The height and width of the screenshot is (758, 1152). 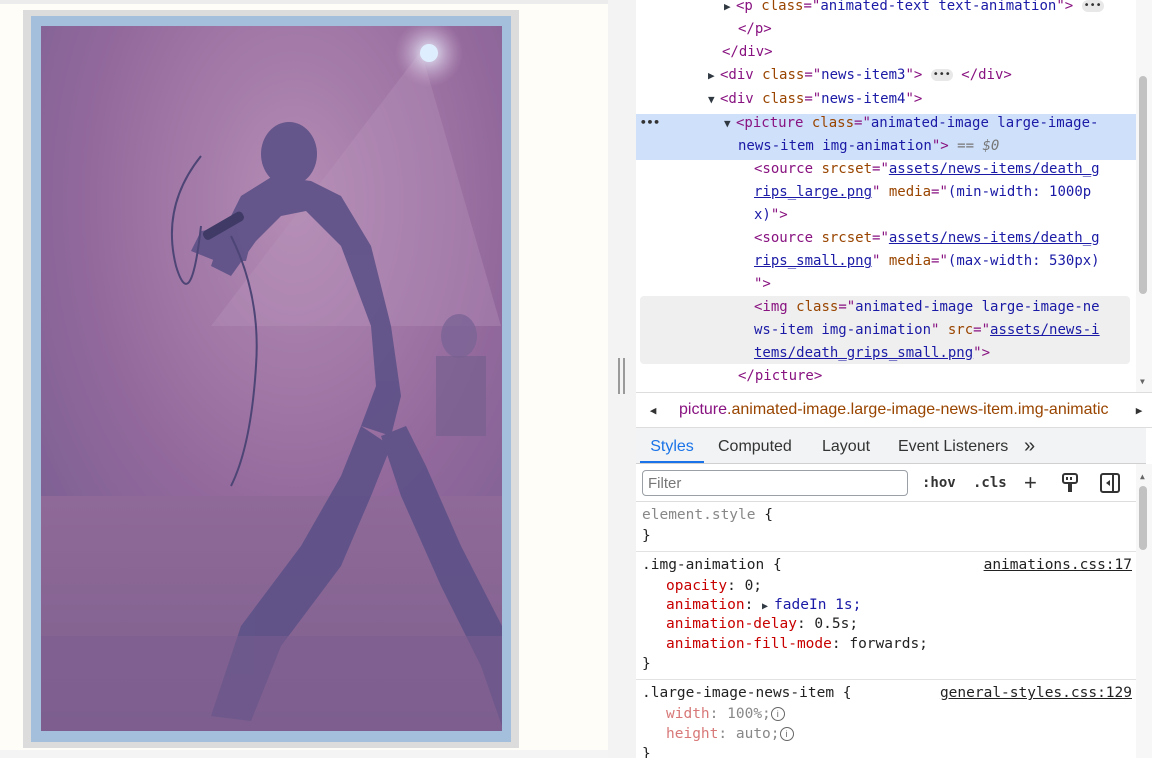 What do you see at coordinates (922, 192) in the screenshot?
I see `dom-node-source-large-cont: rips_large.png" media="(min-width: 1000p` at bounding box center [922, 192].